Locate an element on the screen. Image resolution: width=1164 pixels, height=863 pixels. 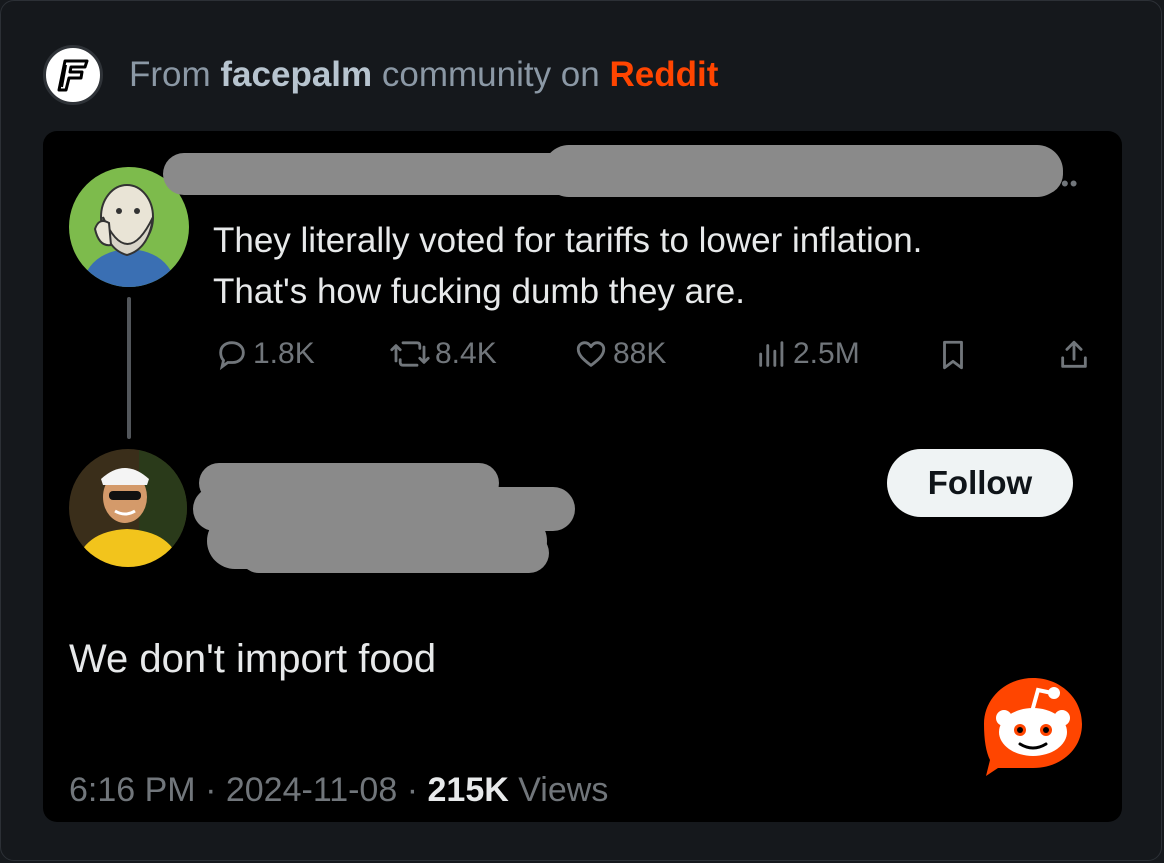
heart-icon is located at coordinates (591, 354).